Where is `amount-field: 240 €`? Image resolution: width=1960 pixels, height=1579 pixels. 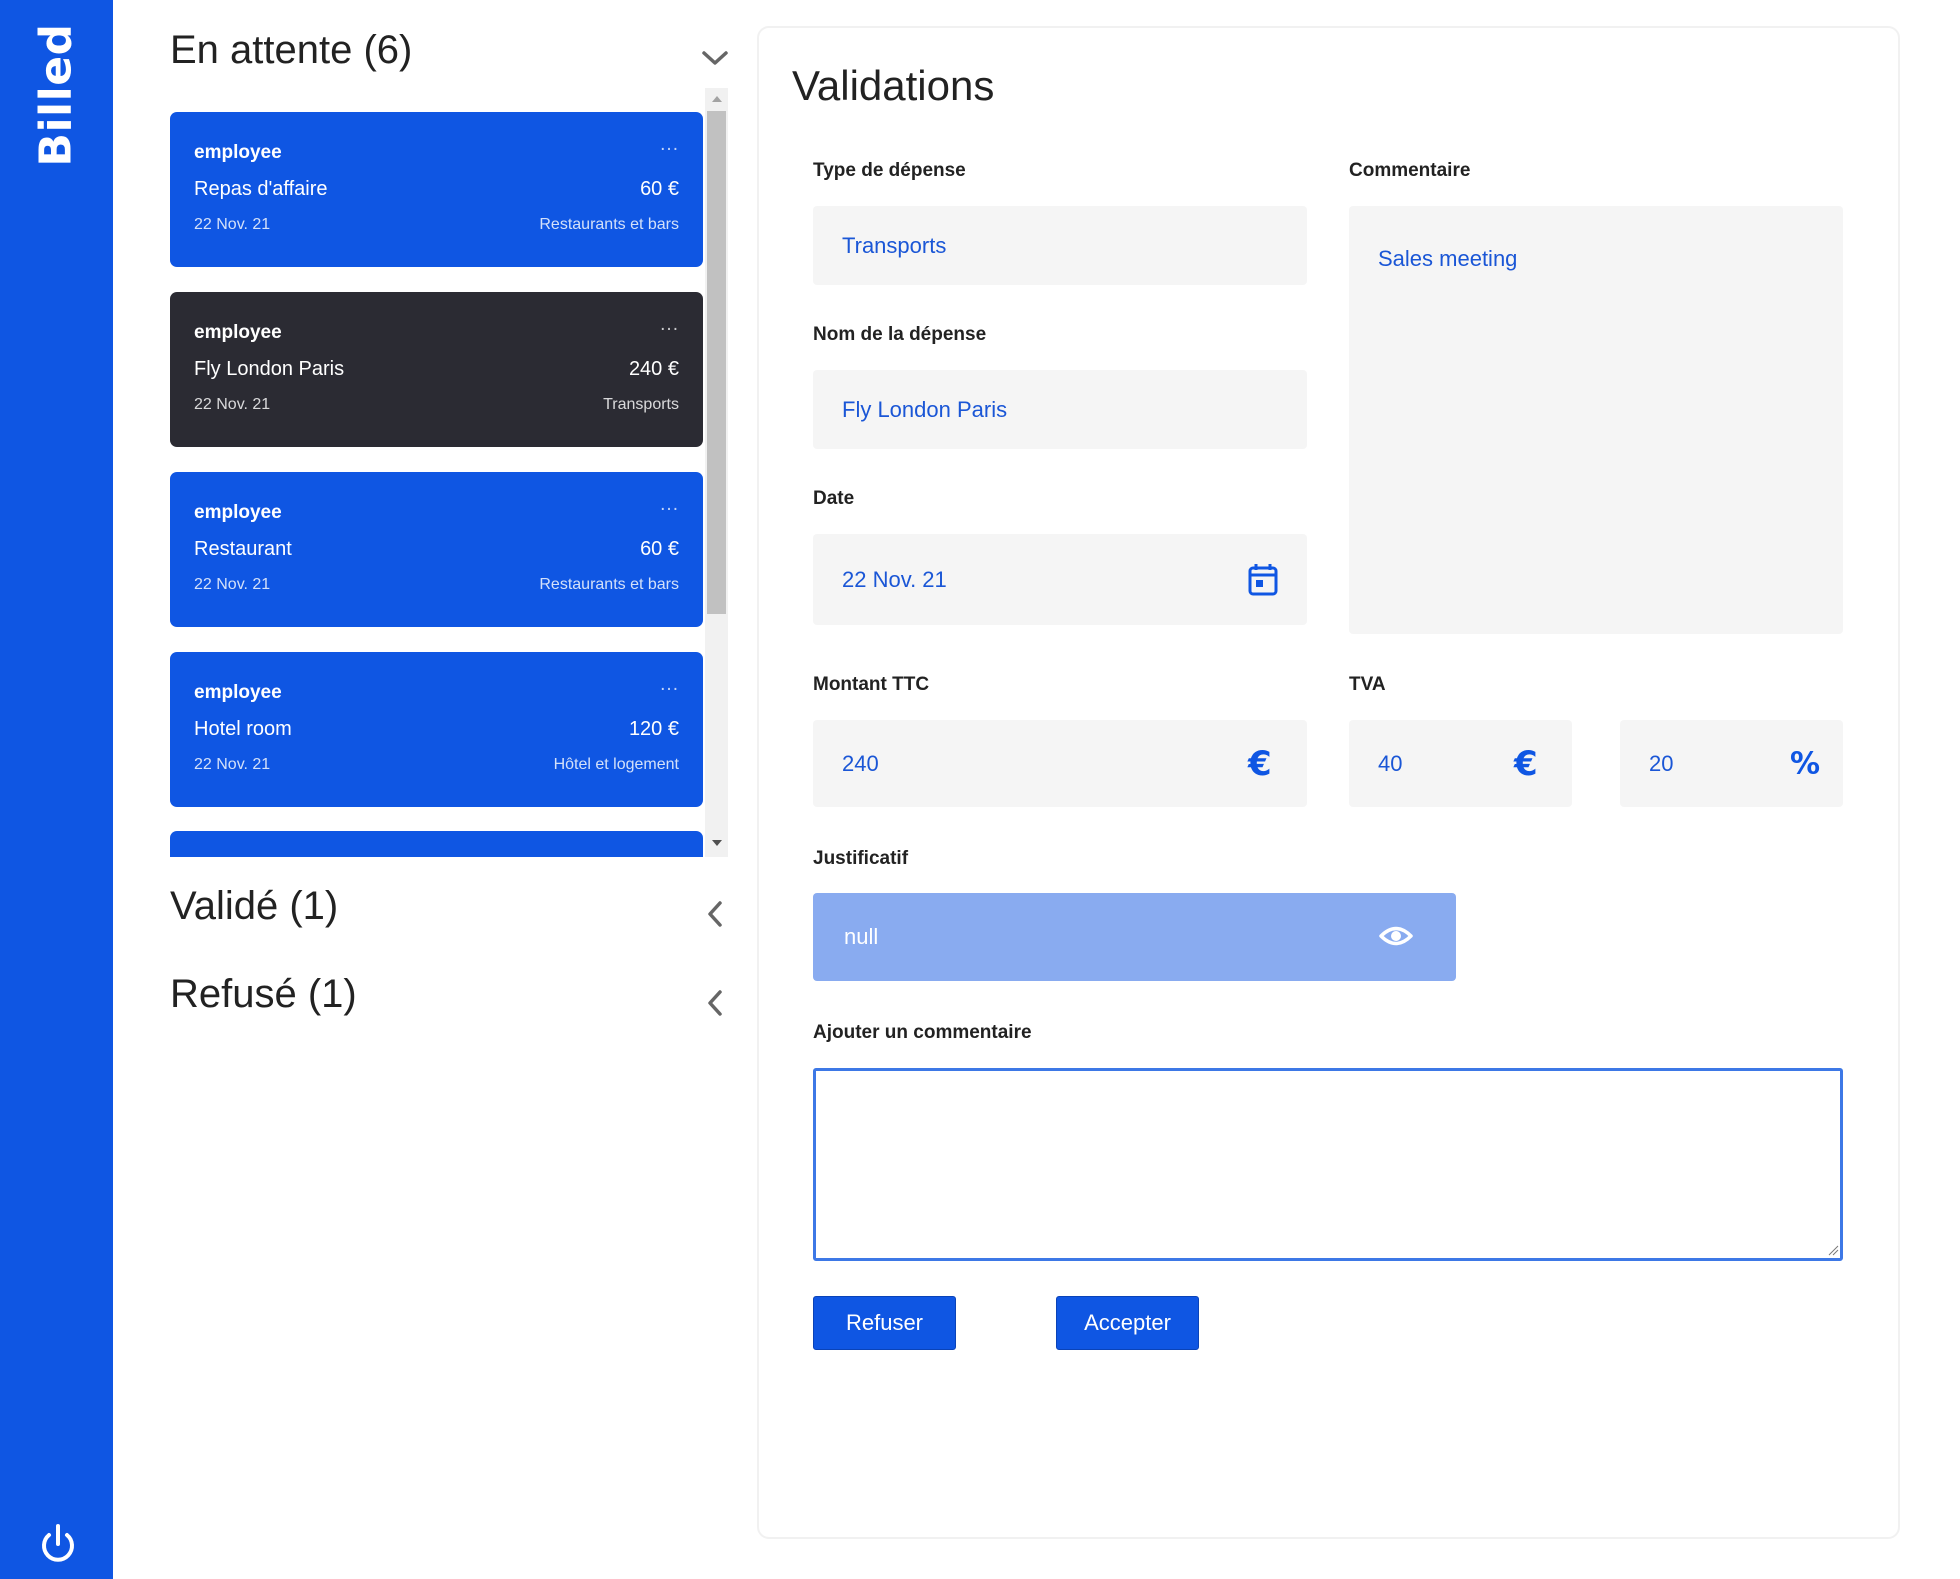 amount-field: 240 € is located at coordinates (1060, 763).